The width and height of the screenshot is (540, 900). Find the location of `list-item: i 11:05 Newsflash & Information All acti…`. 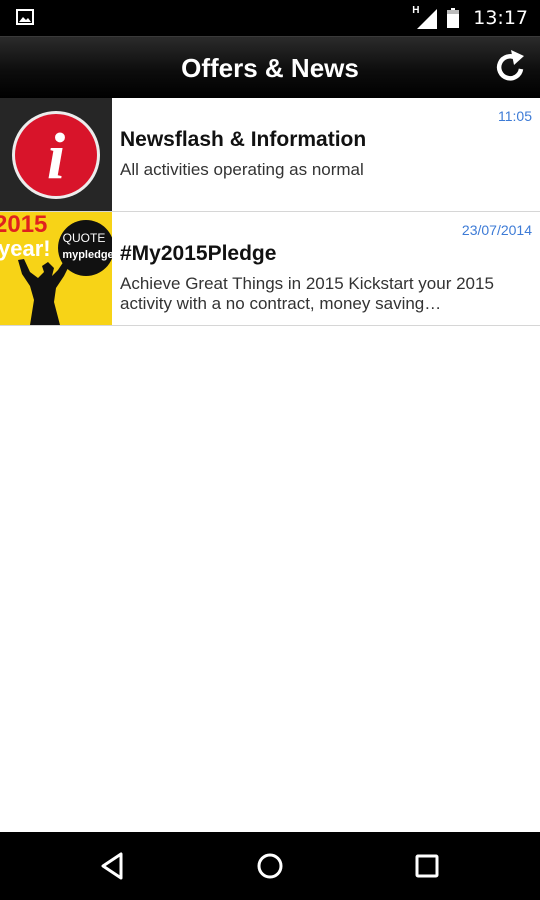

list-item: i 11:05 Newsflash & Information All acti… is located at coordinates (270, 155).